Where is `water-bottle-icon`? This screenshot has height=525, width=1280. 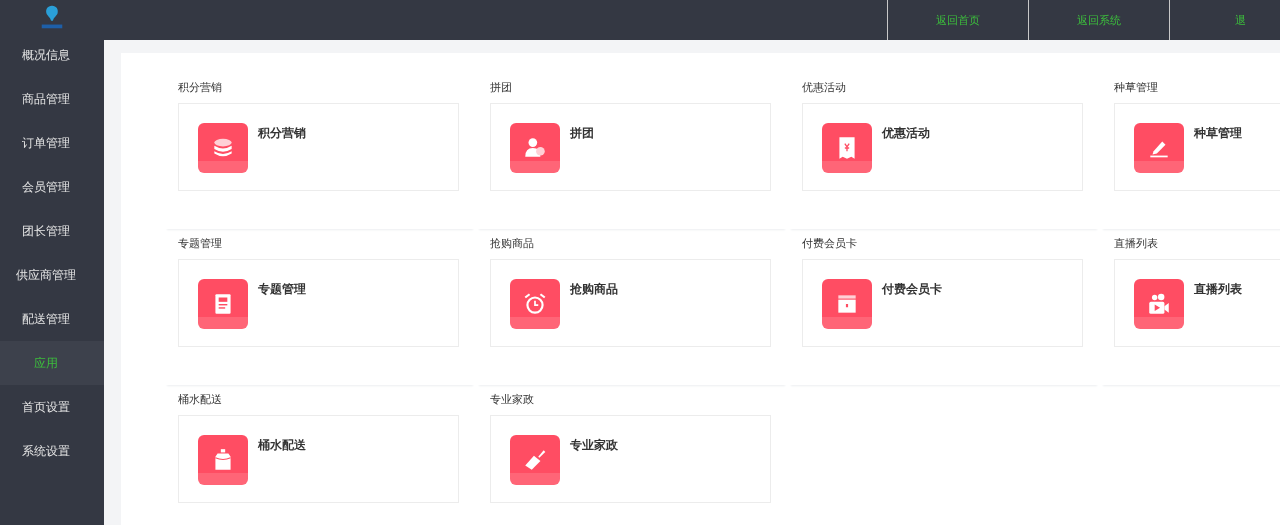 water-bottle-icon is located at coordinates (223, 460).